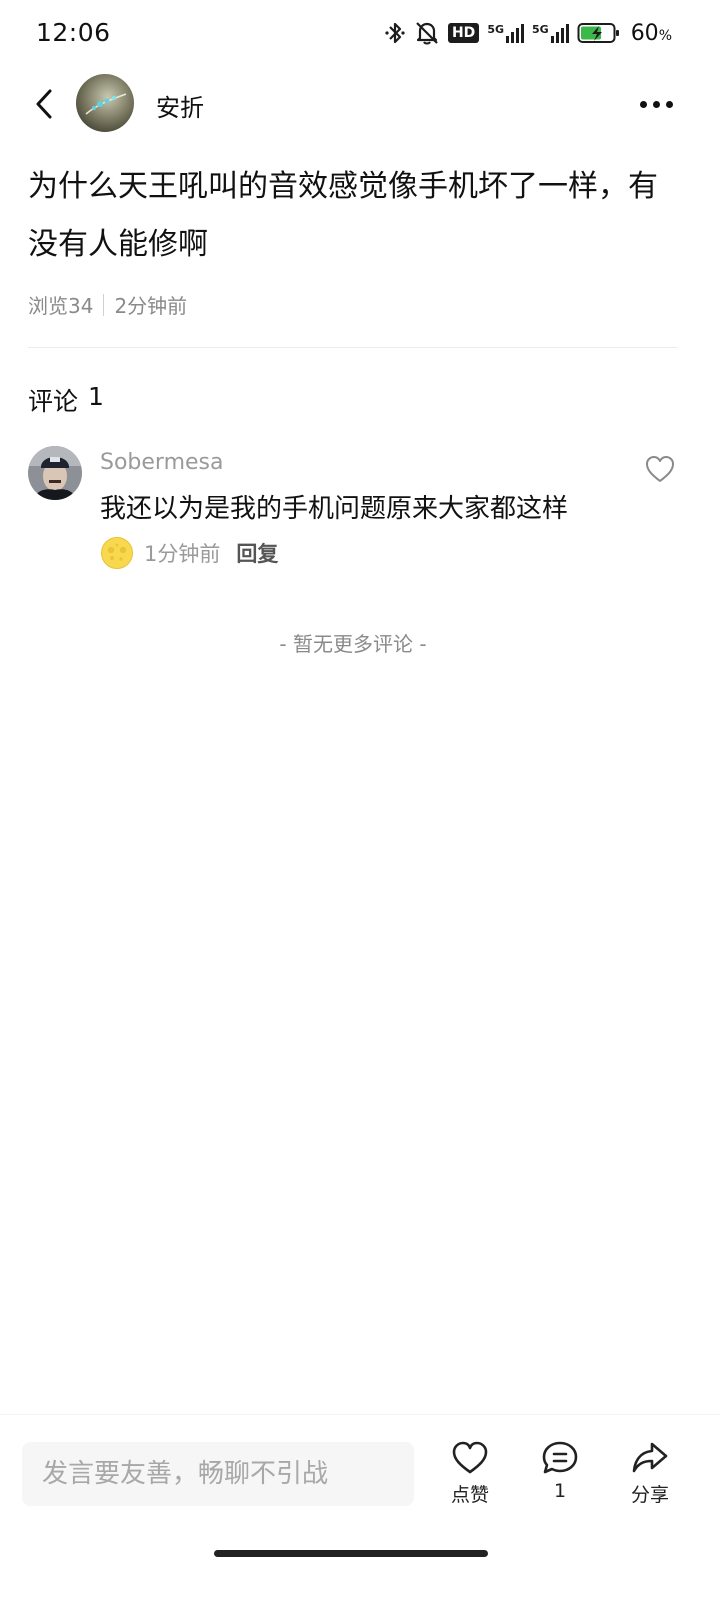 The height and width of the screenshot is (1601, 720). What do you see at coordinates (151, 306) in the screenshot?
I see `post-time: 2分钟前` at bounding box center [151, 306].